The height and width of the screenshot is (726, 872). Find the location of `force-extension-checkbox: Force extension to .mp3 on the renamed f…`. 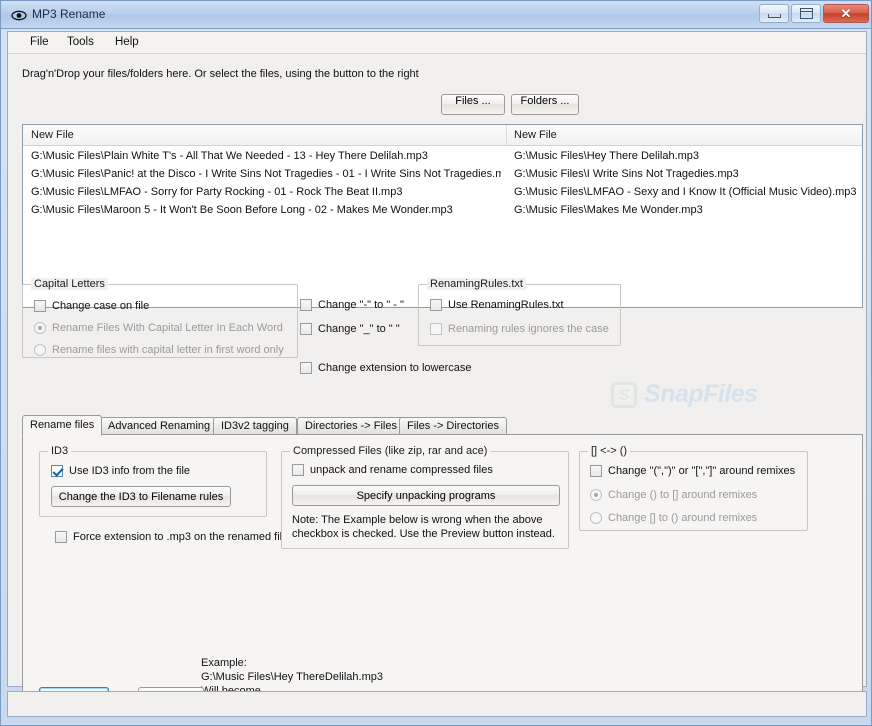

force-extension-checkbox: Force extension to .mp3 on the renamed f… is located at coordinates (171, 537).